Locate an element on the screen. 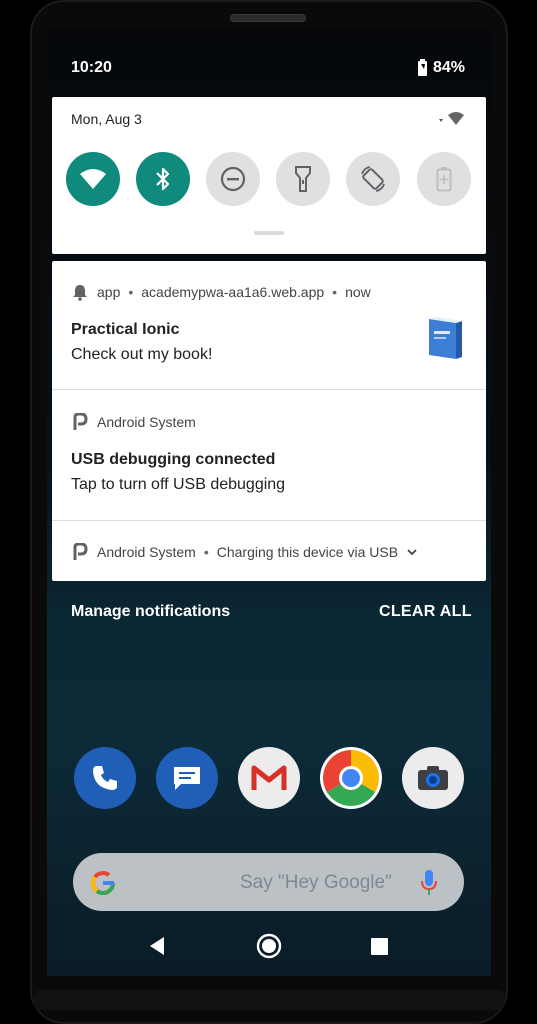 The image size is (537, 1024). google-logo-icon is located at coordinates (103, 883).